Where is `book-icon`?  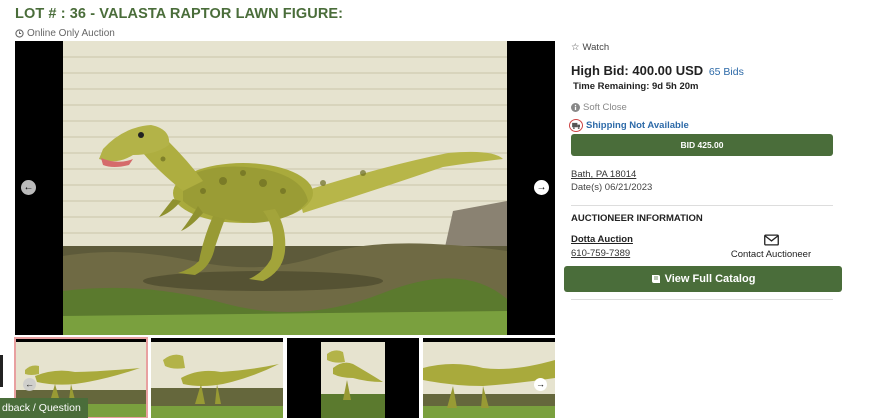
book-icon is located at coordinates (655, 279).